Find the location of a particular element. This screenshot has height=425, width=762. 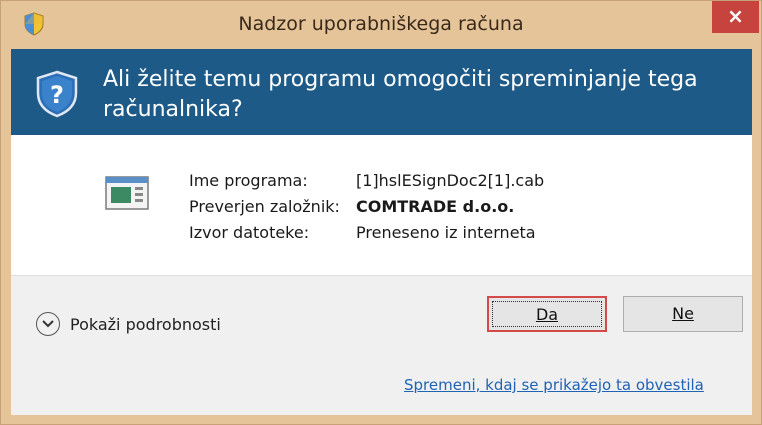

close-icon: × is located at coordinates (735, 16).